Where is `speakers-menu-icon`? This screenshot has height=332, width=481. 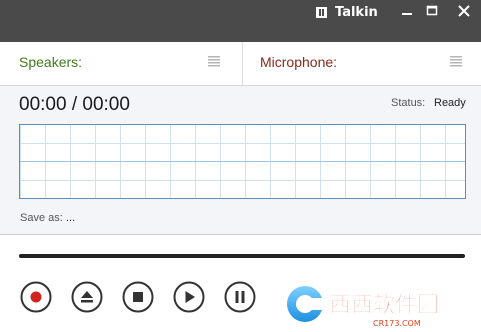 speakers-menu-icon is located at coordinates (214, 61).